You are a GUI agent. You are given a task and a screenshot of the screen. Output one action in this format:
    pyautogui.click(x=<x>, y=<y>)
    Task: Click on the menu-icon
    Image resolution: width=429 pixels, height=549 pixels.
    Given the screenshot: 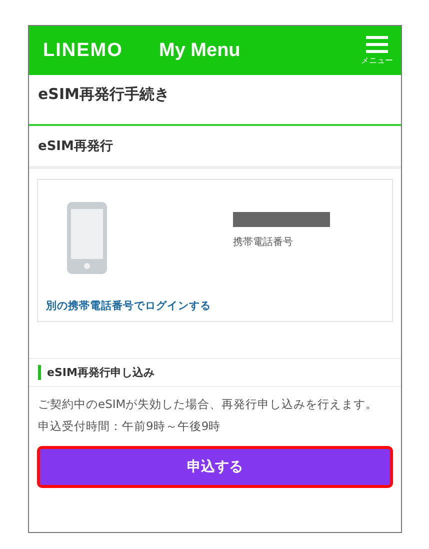 What is the action you would take?
    pyautogui.click(x=377, y=45)
    